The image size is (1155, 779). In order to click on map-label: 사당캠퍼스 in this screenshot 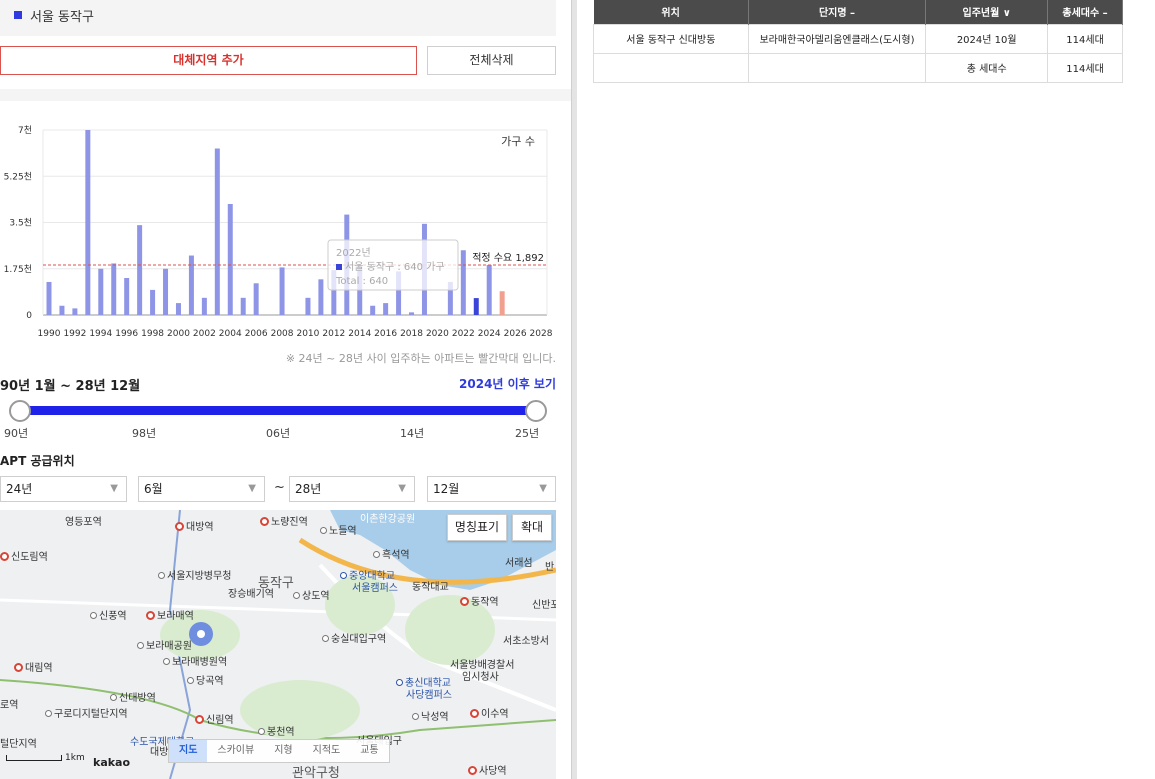, I will do `click(429, 695)`.